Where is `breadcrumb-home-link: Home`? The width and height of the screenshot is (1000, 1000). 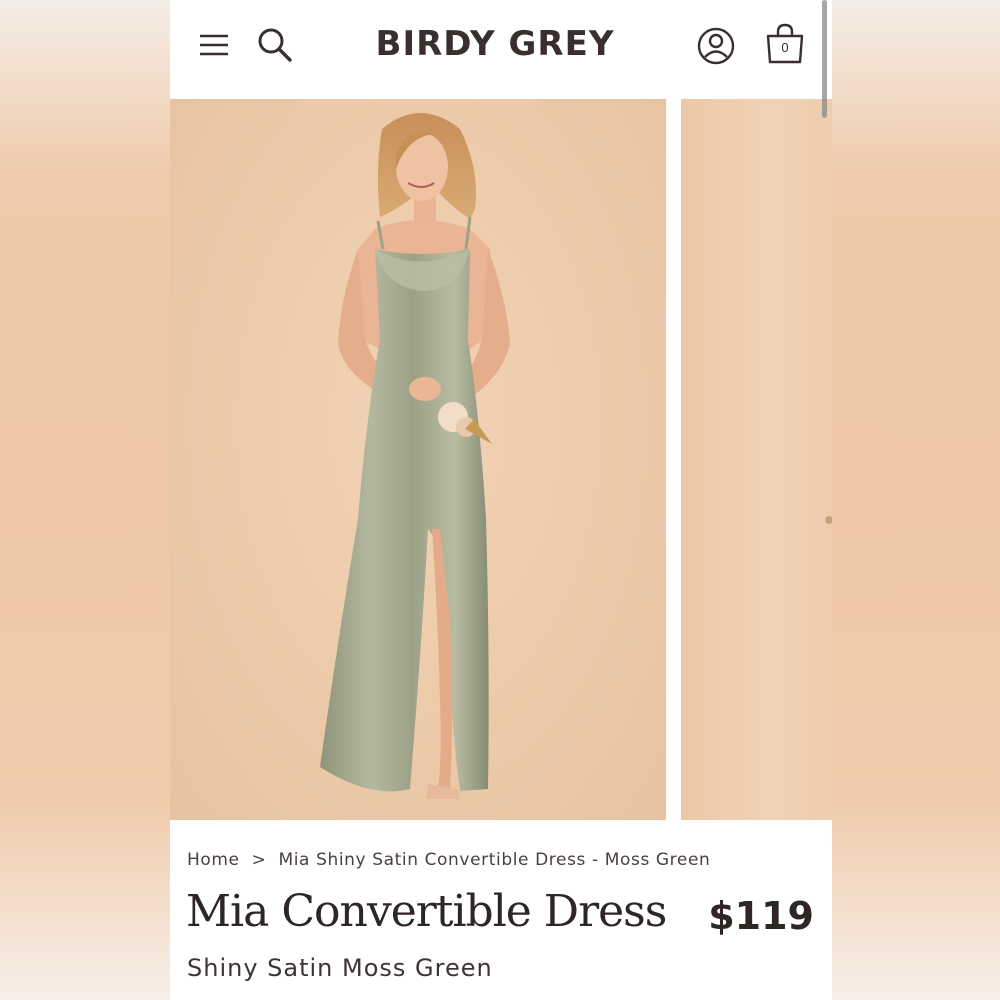 breadcrumb-home-link: Home is located at coordinates (213, 860).